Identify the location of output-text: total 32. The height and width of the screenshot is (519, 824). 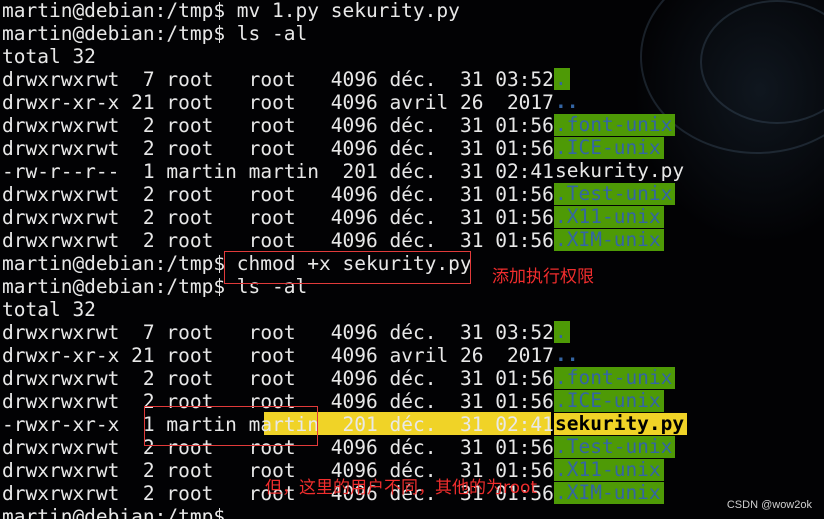
(49, 56).